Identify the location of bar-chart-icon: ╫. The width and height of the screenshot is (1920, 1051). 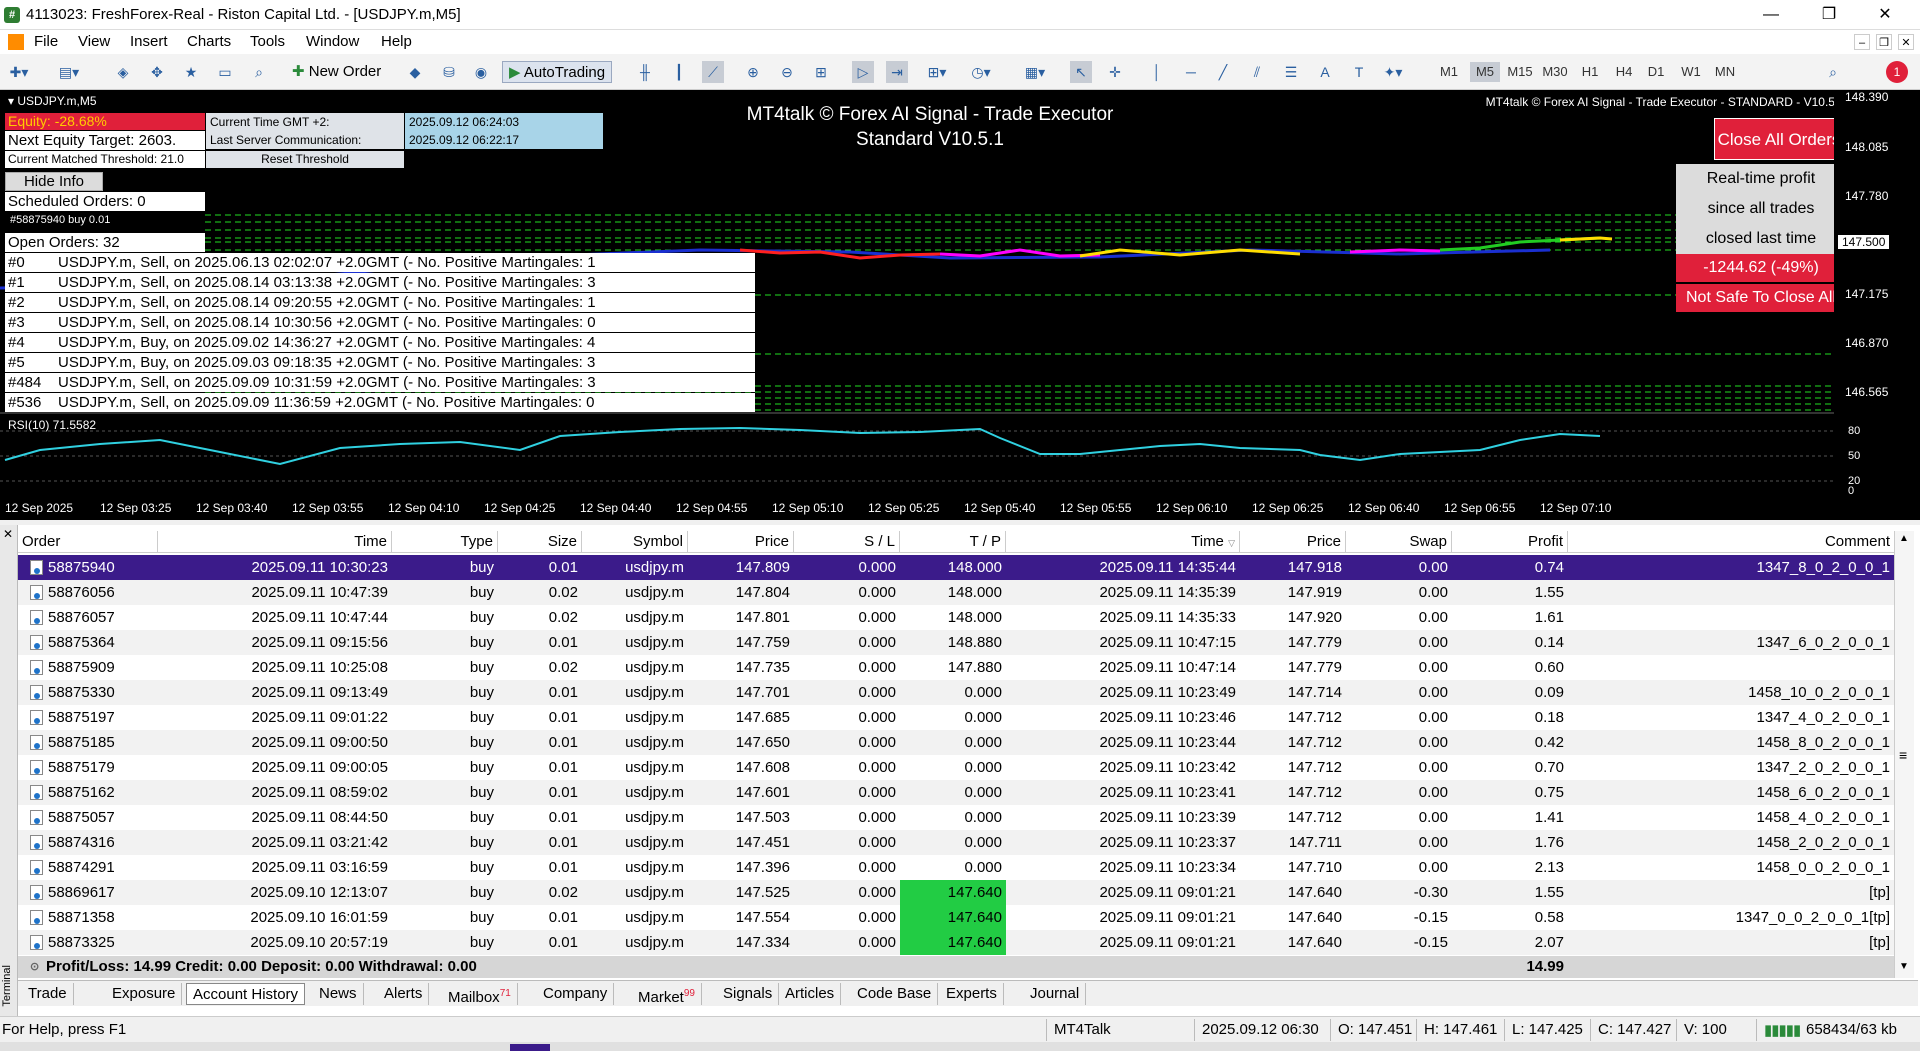
(645, 72).